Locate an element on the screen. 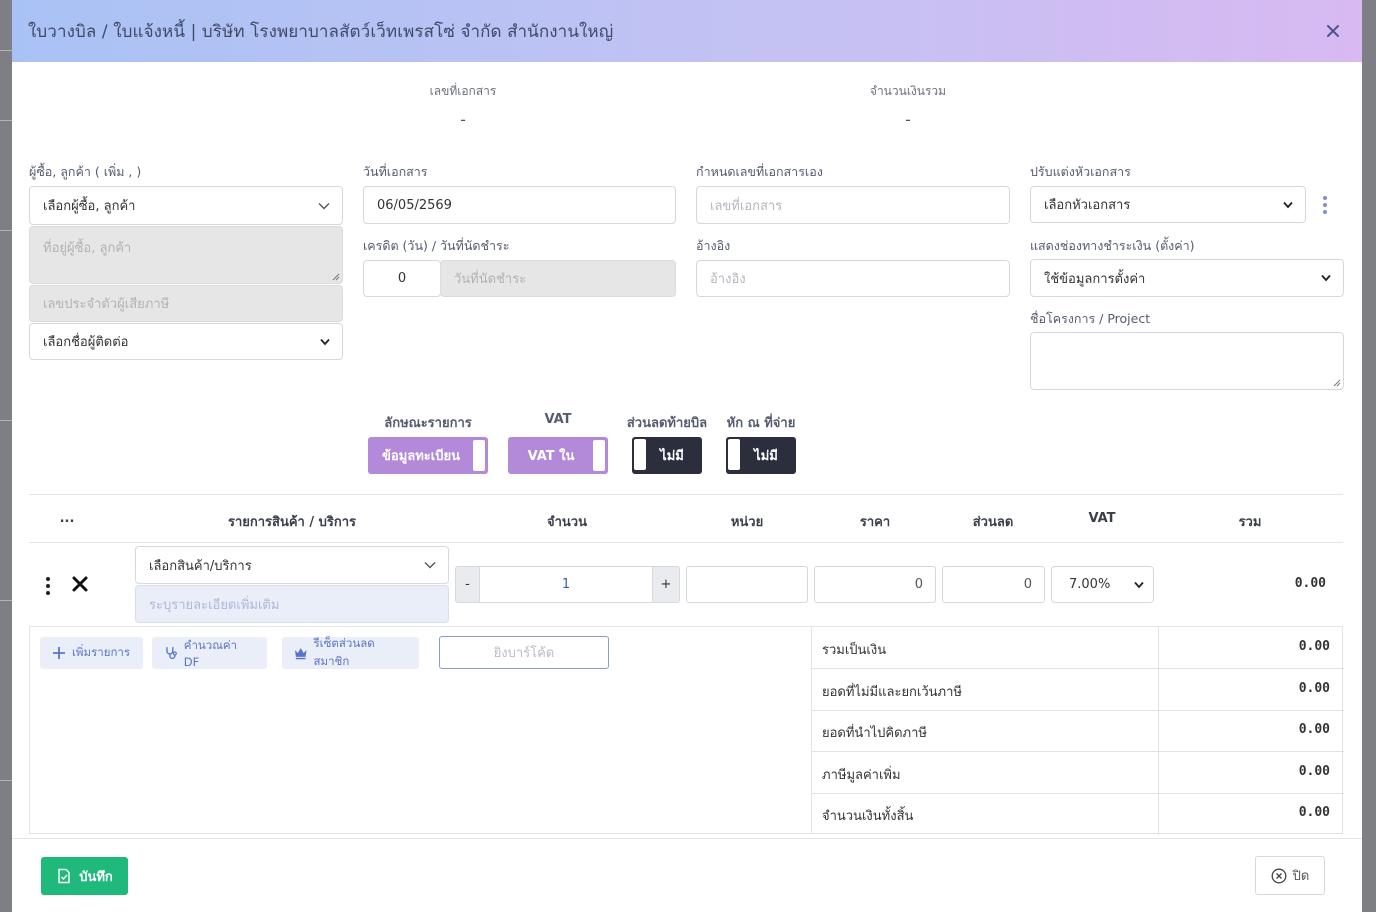 This screenshot has height=912, width=1376. calc-df-label: คำนวณค่า DF is located at coordinates (210, 653).